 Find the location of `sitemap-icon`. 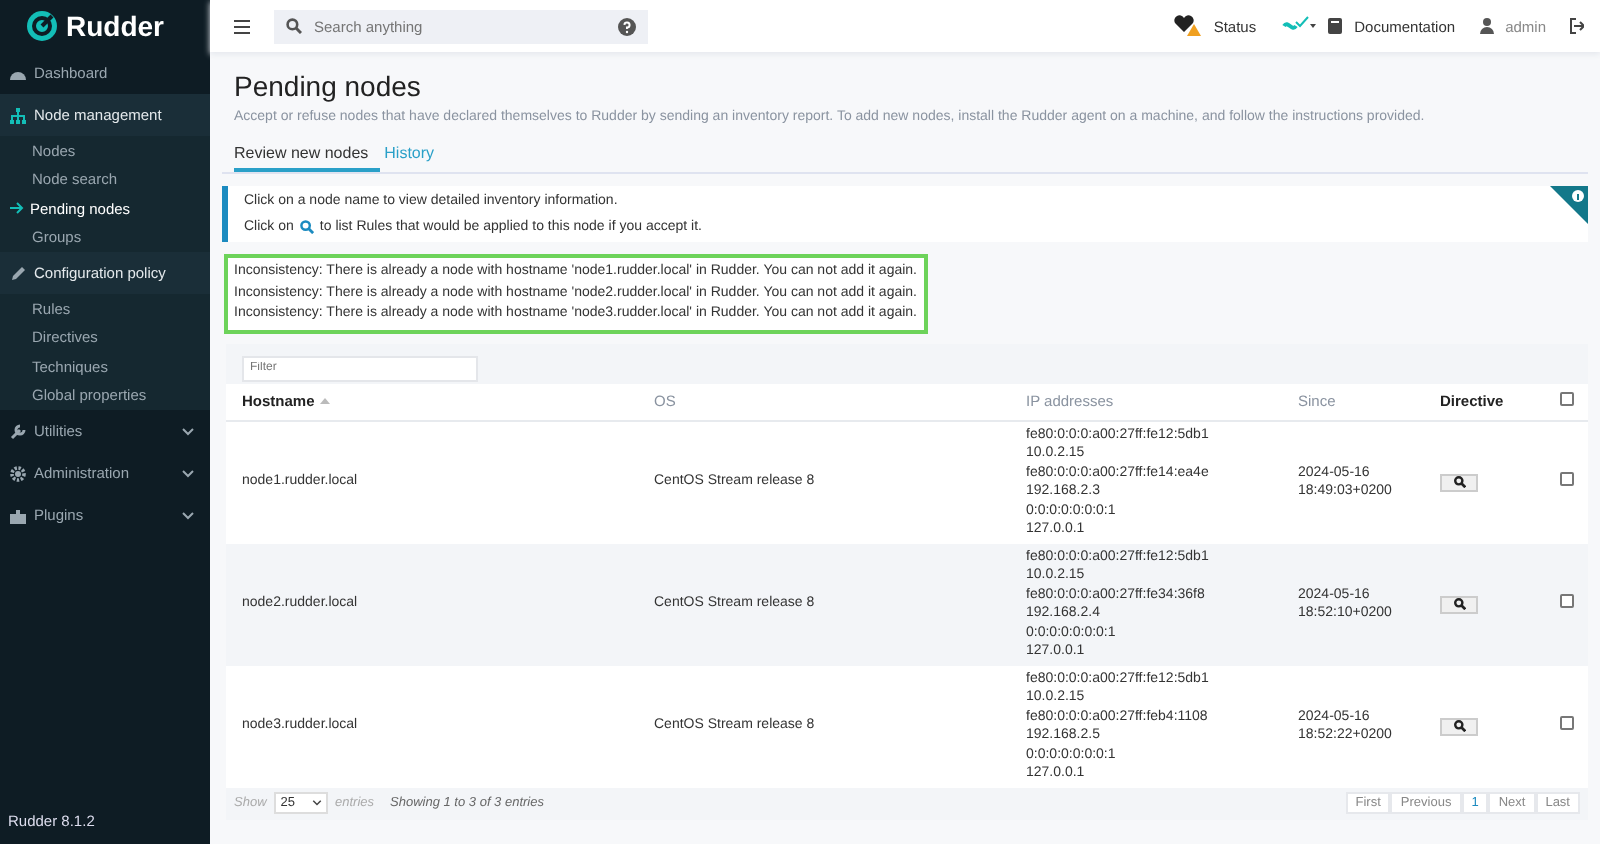

sitemap-icon is located at coordinates (18, 115).